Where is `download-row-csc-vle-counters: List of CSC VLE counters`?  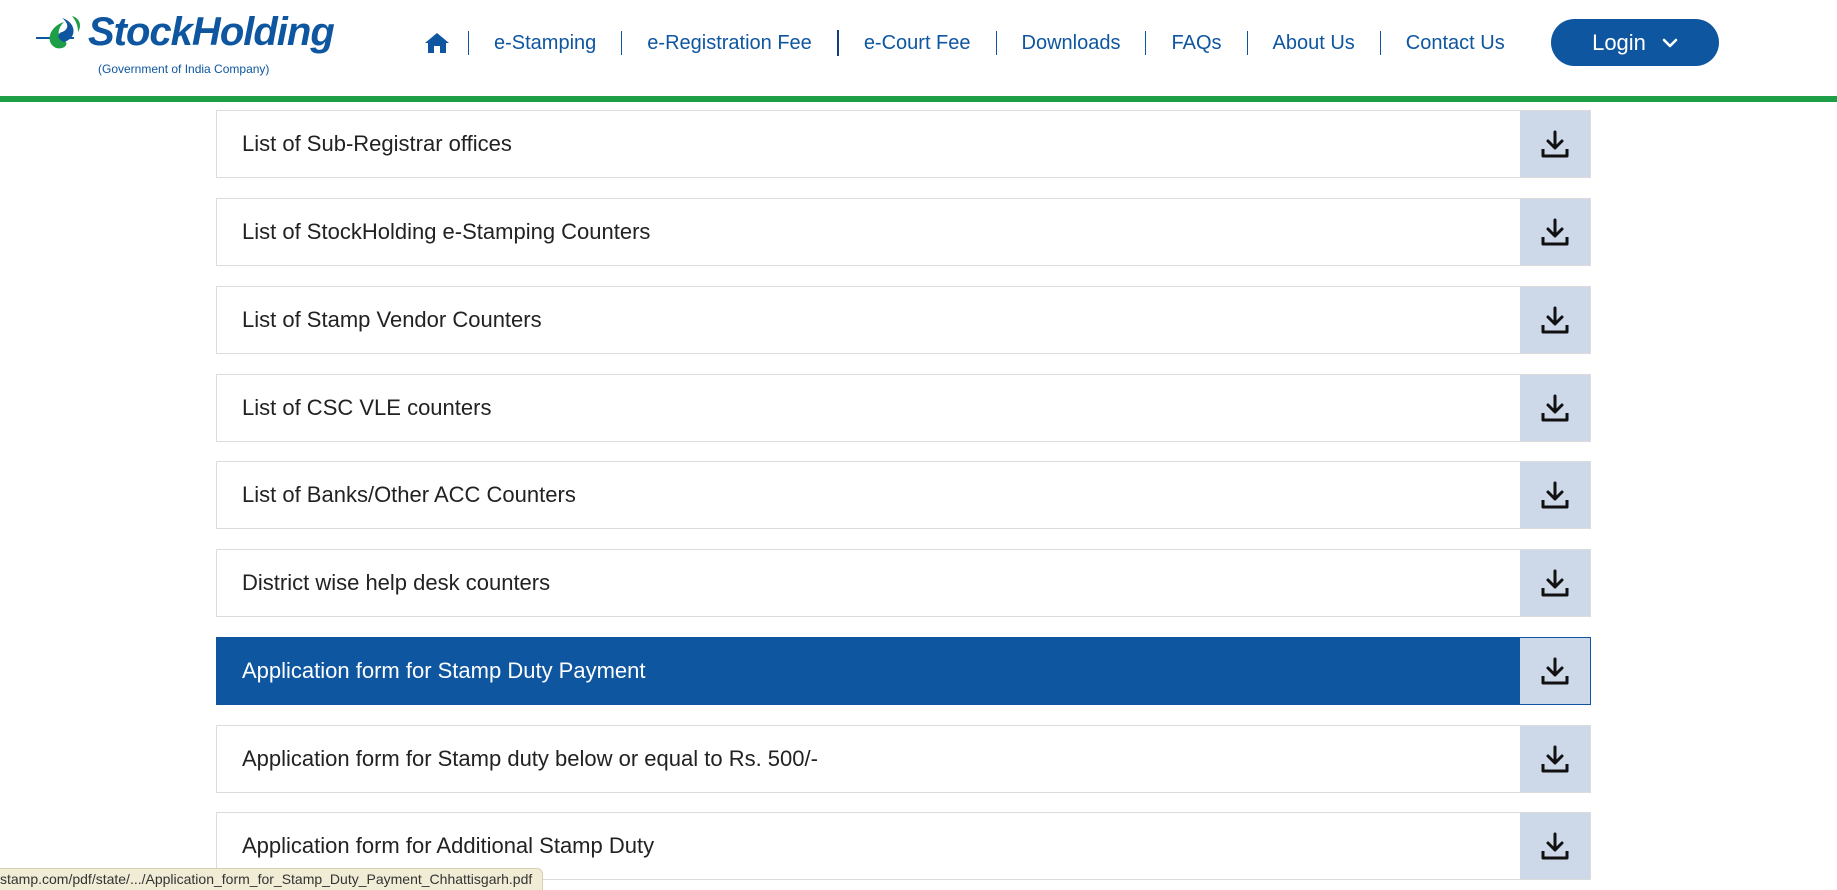 download-row-csc-vle-counters: List of CSC VLE counters is located at coordinates (903, 408).